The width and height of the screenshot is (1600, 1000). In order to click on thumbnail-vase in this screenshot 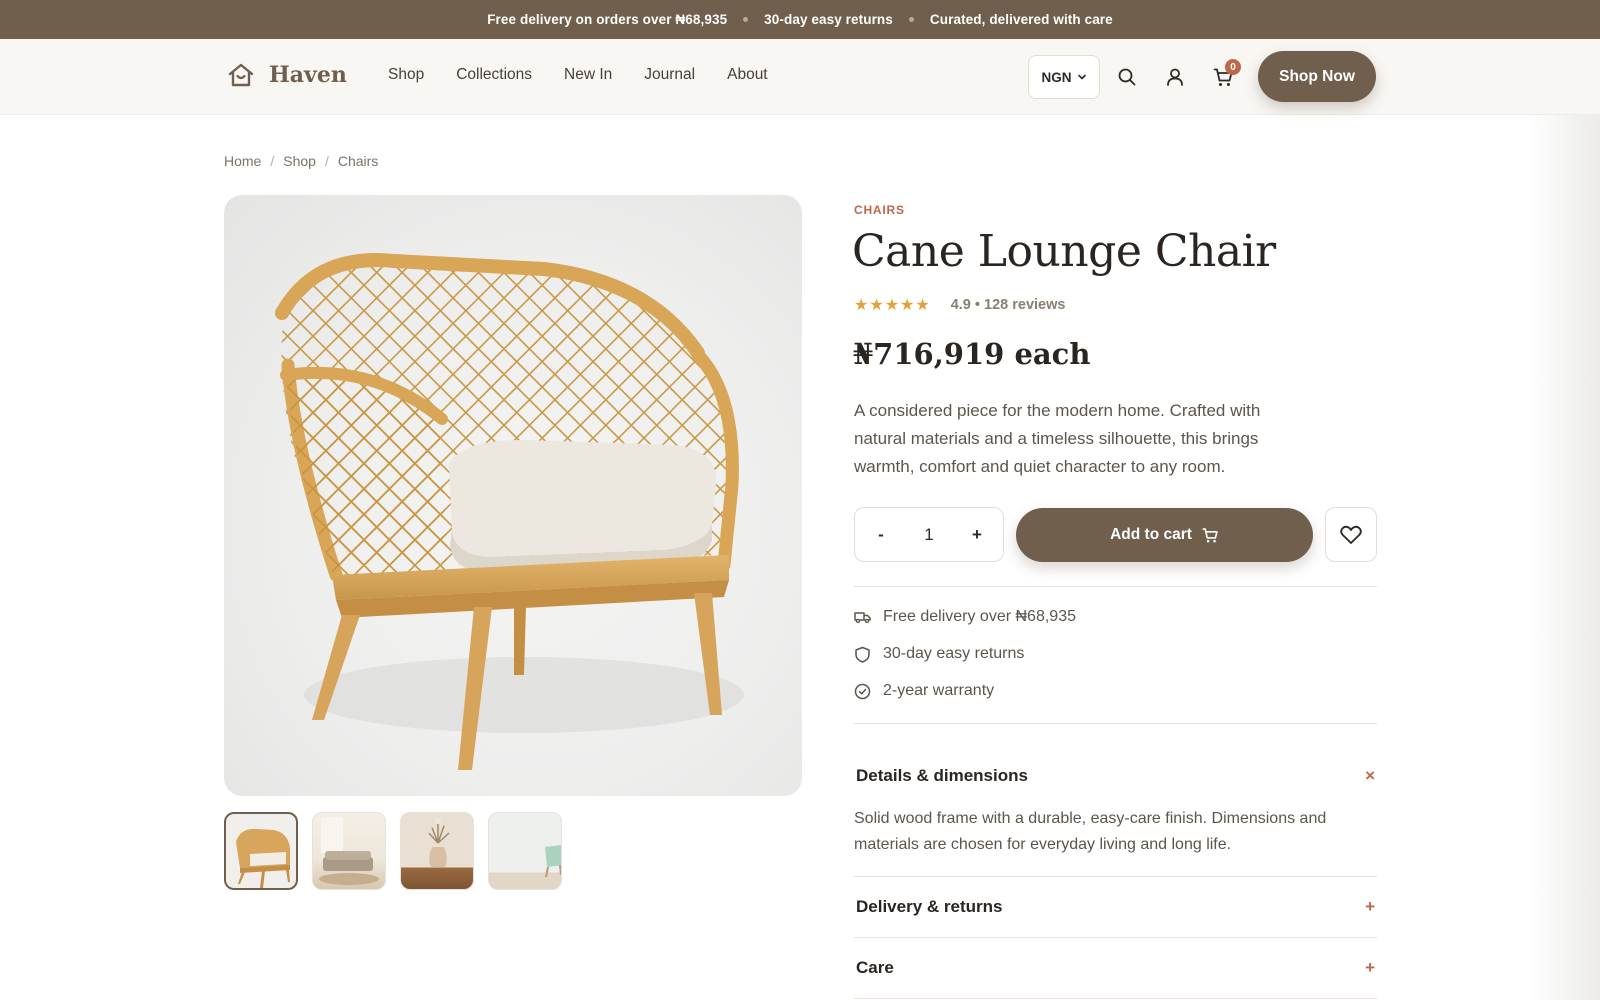, I will do `click(437, 851)`.